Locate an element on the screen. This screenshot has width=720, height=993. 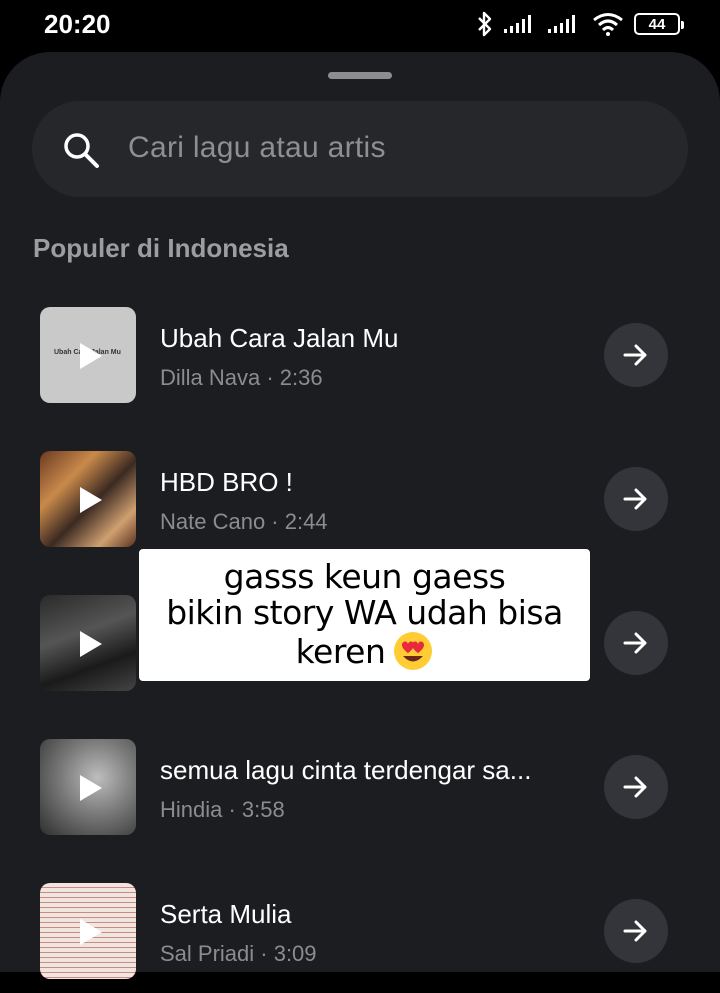
battery-icon: 44 is located at coordinates (659, 24).